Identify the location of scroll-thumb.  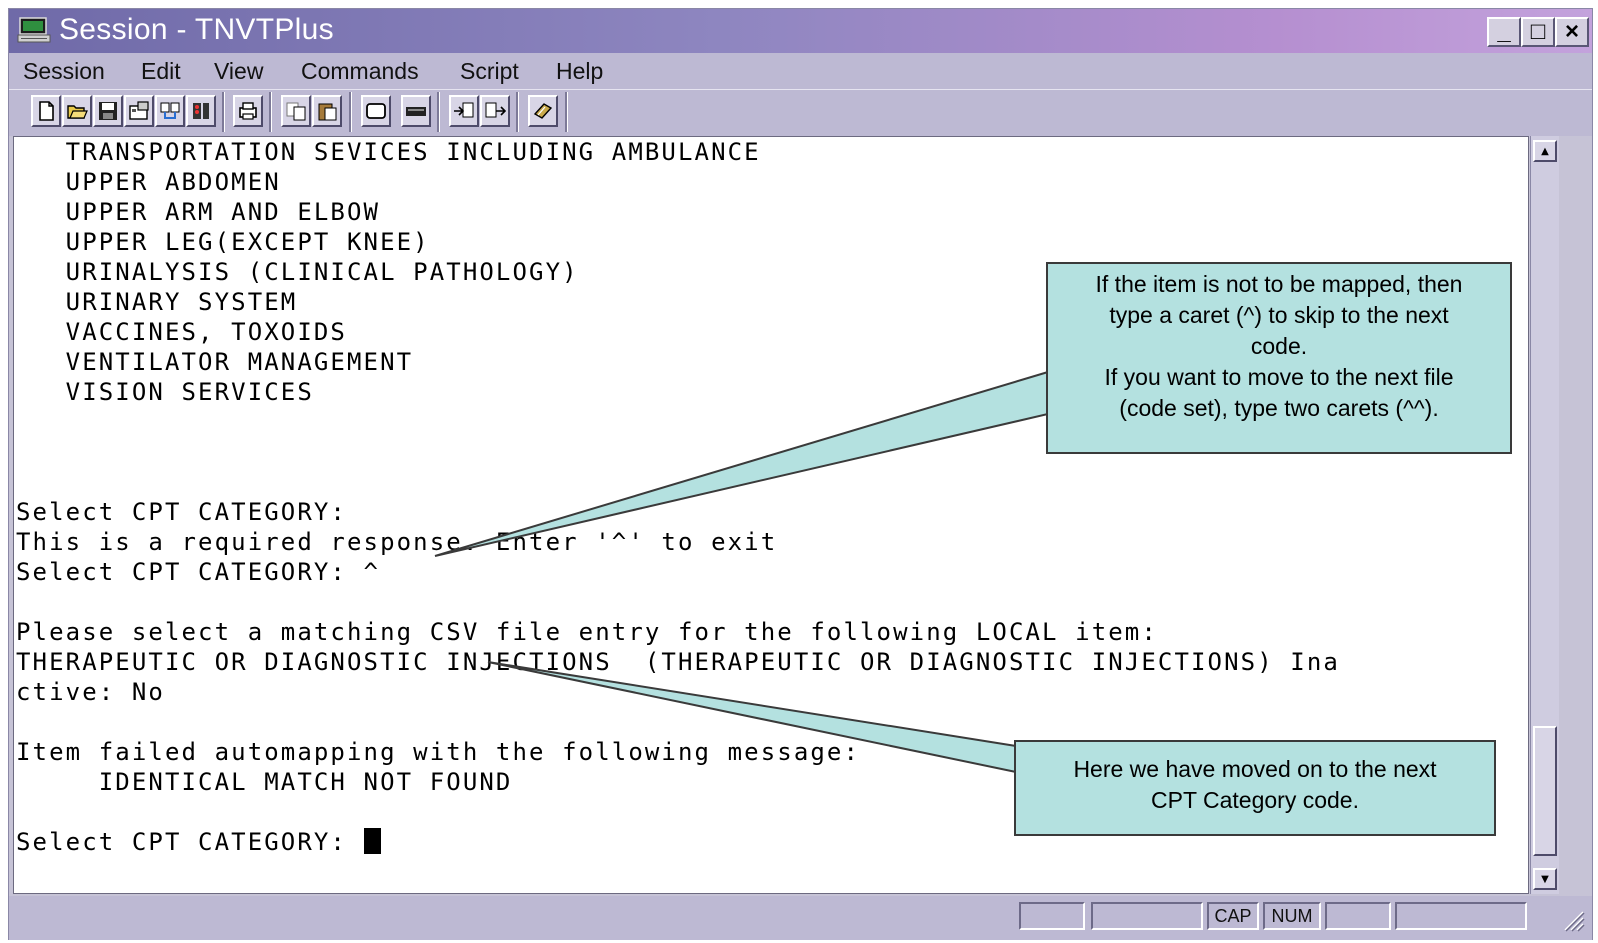
(1545, 791).